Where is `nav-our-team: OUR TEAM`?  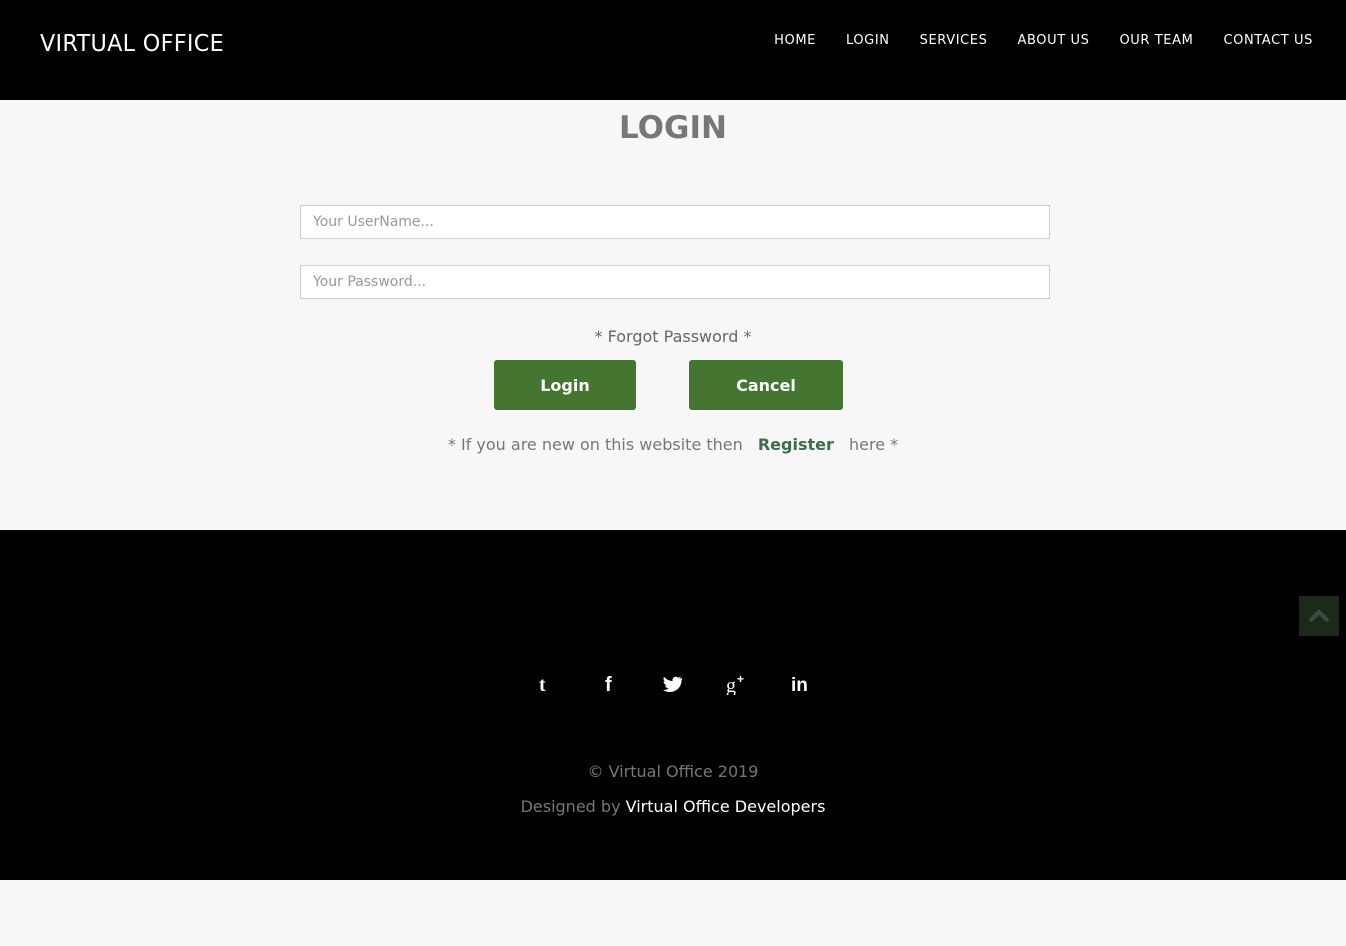
nav-our-team: OUR TEAM is located at coordinates (1156, 40).